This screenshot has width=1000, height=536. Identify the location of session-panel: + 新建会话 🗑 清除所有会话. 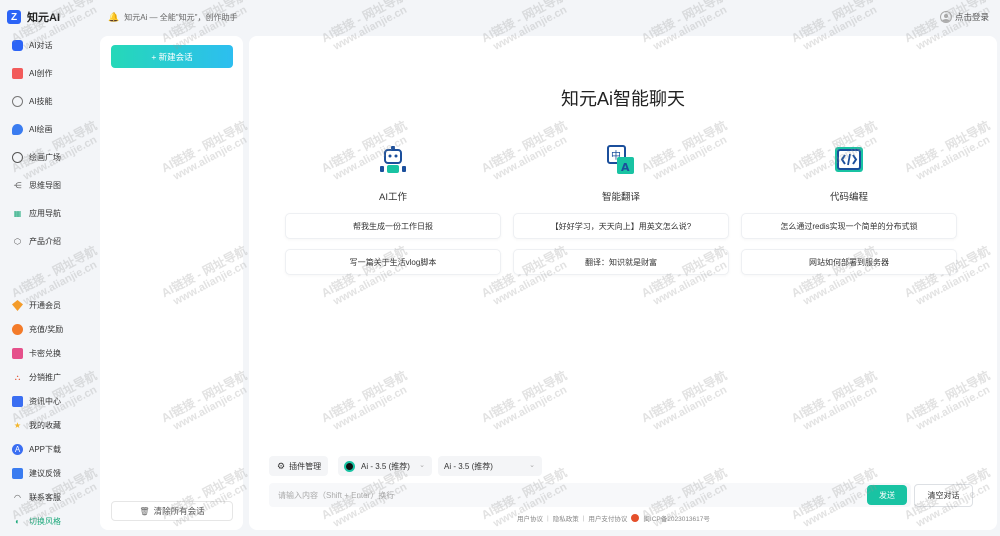
(171, 283).